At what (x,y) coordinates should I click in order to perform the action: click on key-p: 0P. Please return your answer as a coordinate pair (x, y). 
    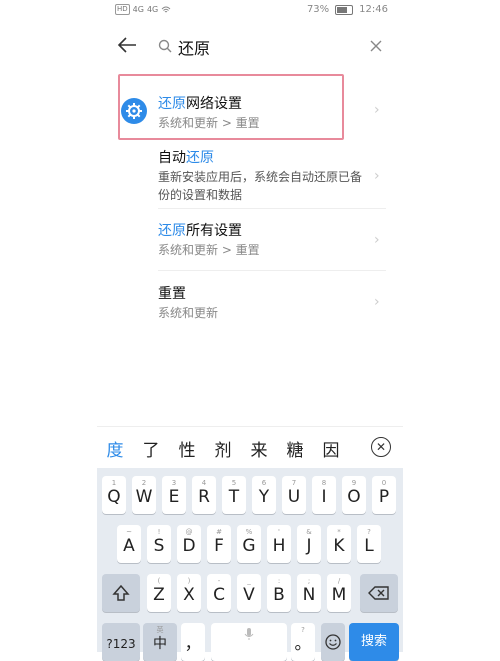
    Looking at the image, I should click on (384, 495).